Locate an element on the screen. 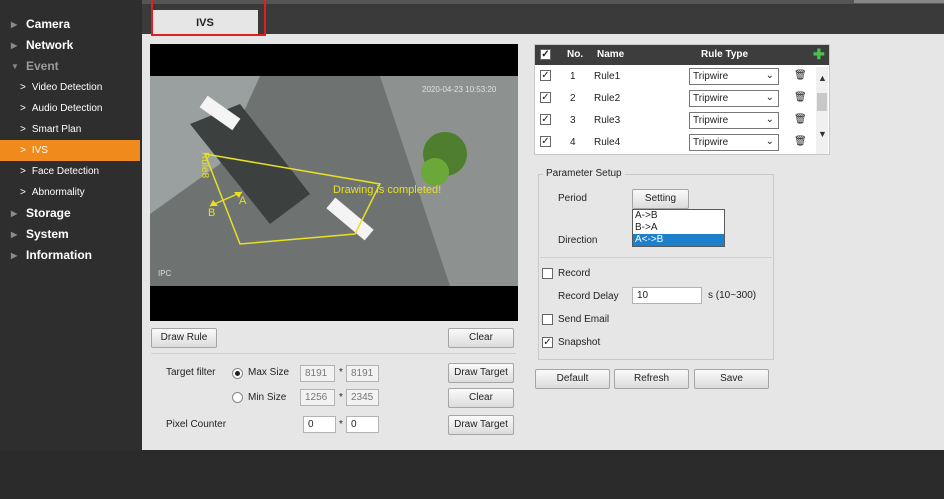 This screenshot has height=499, width=944. nav-face-detection: > Face Detection is located at coordinates (71, 171).